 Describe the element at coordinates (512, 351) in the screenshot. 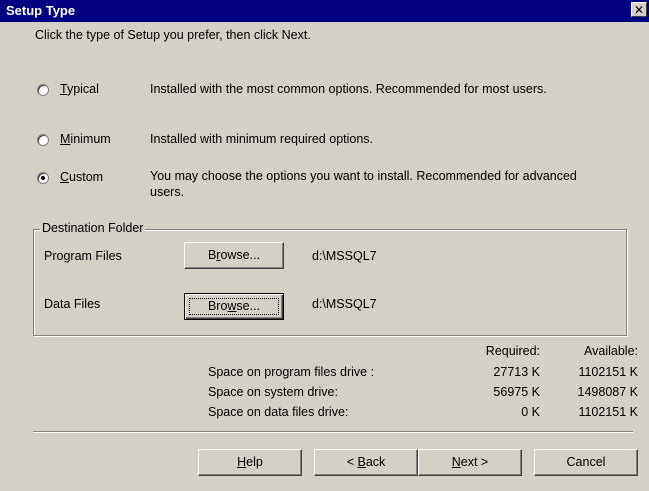

I see `required-header: Required:` at that location.